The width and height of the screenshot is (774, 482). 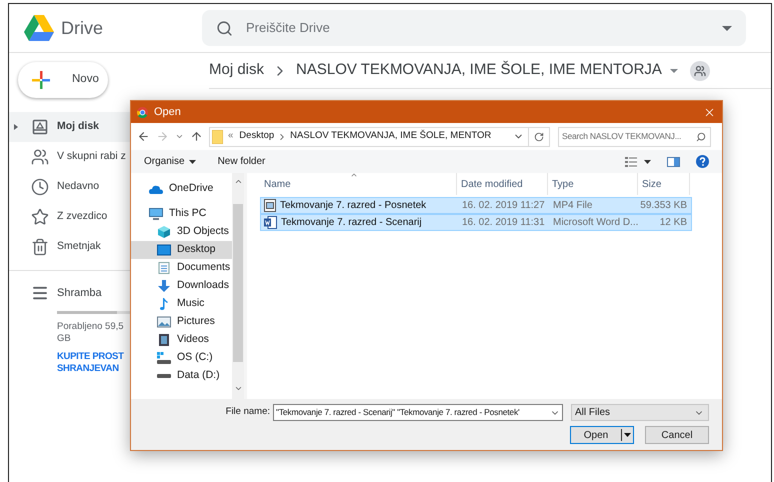 What do you see at coordinates (351, 223) in the screenshot?
I see `file-name: Tekmovanje 7. razred - Scenarij` at bounding box center [351, 223].